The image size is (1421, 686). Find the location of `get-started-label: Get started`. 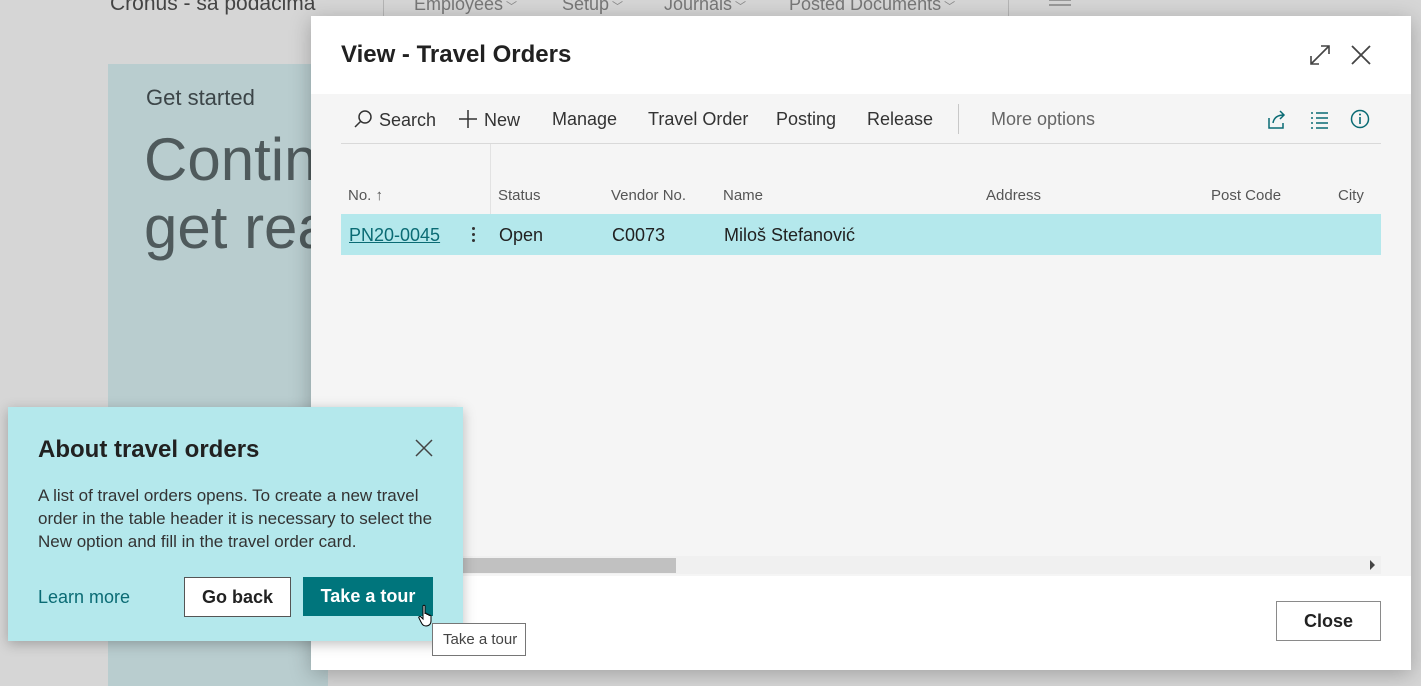

get-started-label: Get started is located at coordinates (200, 97).